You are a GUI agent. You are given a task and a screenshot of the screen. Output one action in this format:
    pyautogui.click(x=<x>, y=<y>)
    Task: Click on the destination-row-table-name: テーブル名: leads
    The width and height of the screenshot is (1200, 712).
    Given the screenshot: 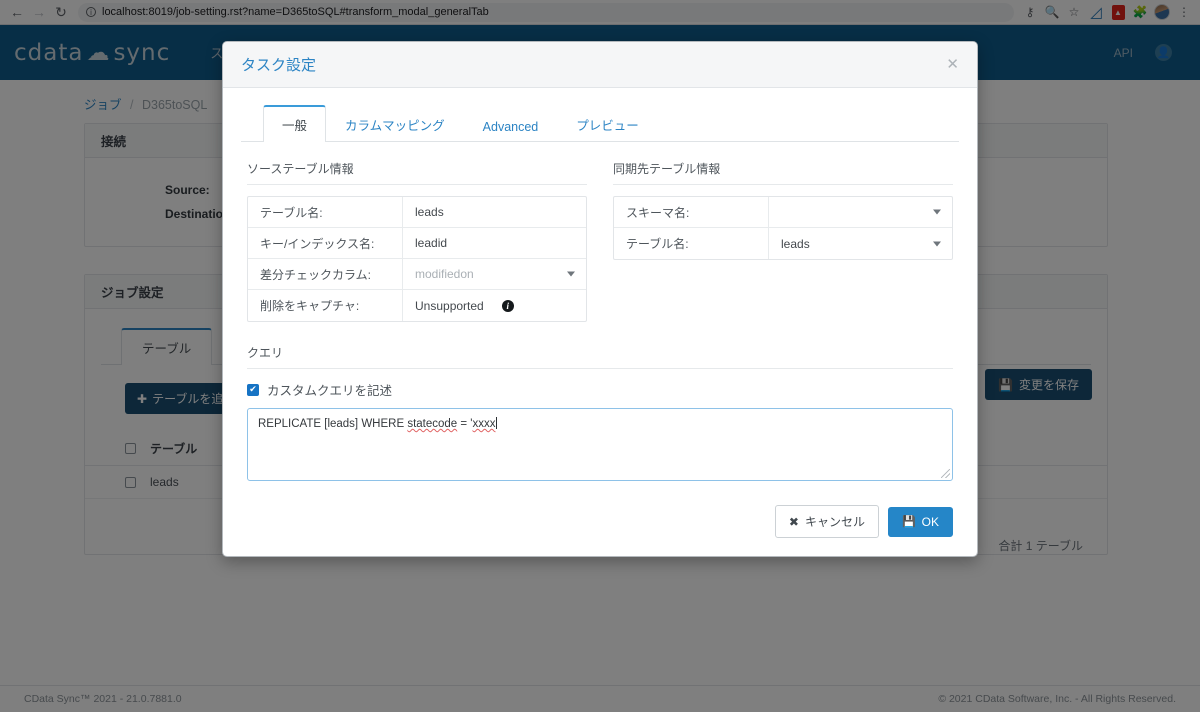 What is the action you would take?
    pyautogui.click(x=783, y=243)
    